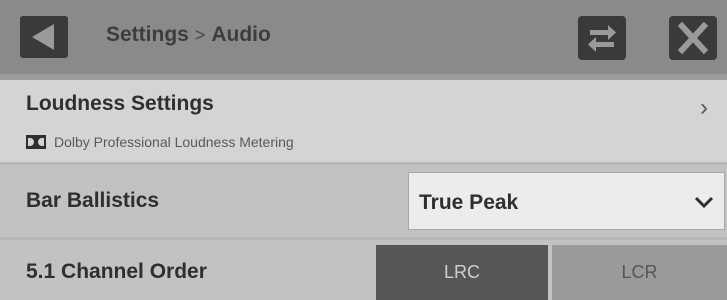 This screenshot has width=727, height=300. Describe the element at coordinates (469, 202) in the screenshot. I see `bar-ballistics-selected-value: True Peak` at that location.